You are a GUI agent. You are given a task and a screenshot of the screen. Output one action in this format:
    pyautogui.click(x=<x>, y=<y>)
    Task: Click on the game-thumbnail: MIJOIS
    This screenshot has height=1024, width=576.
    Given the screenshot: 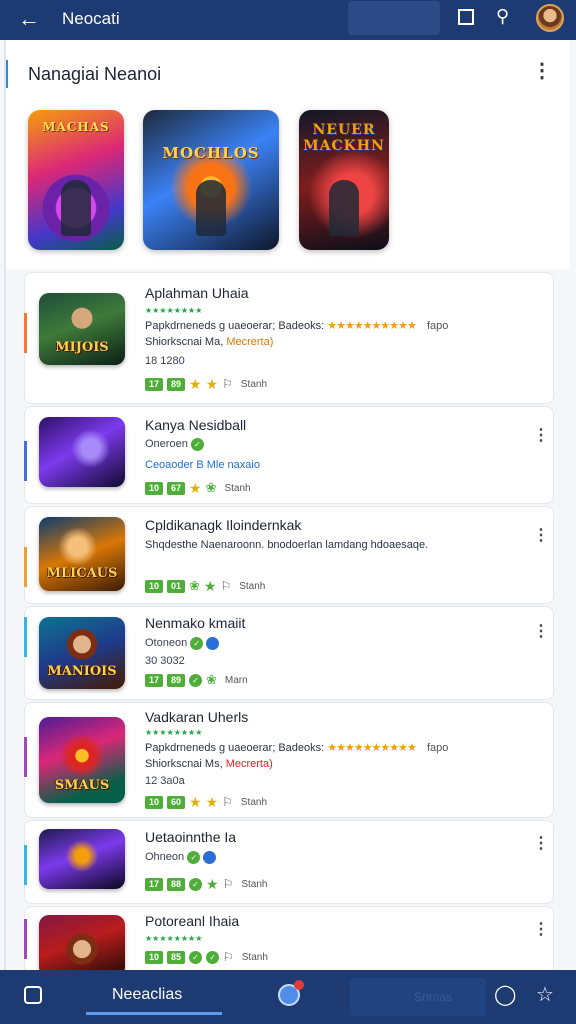 What is the action you would take?
    pyautogui.click(x=82, y=329)
    